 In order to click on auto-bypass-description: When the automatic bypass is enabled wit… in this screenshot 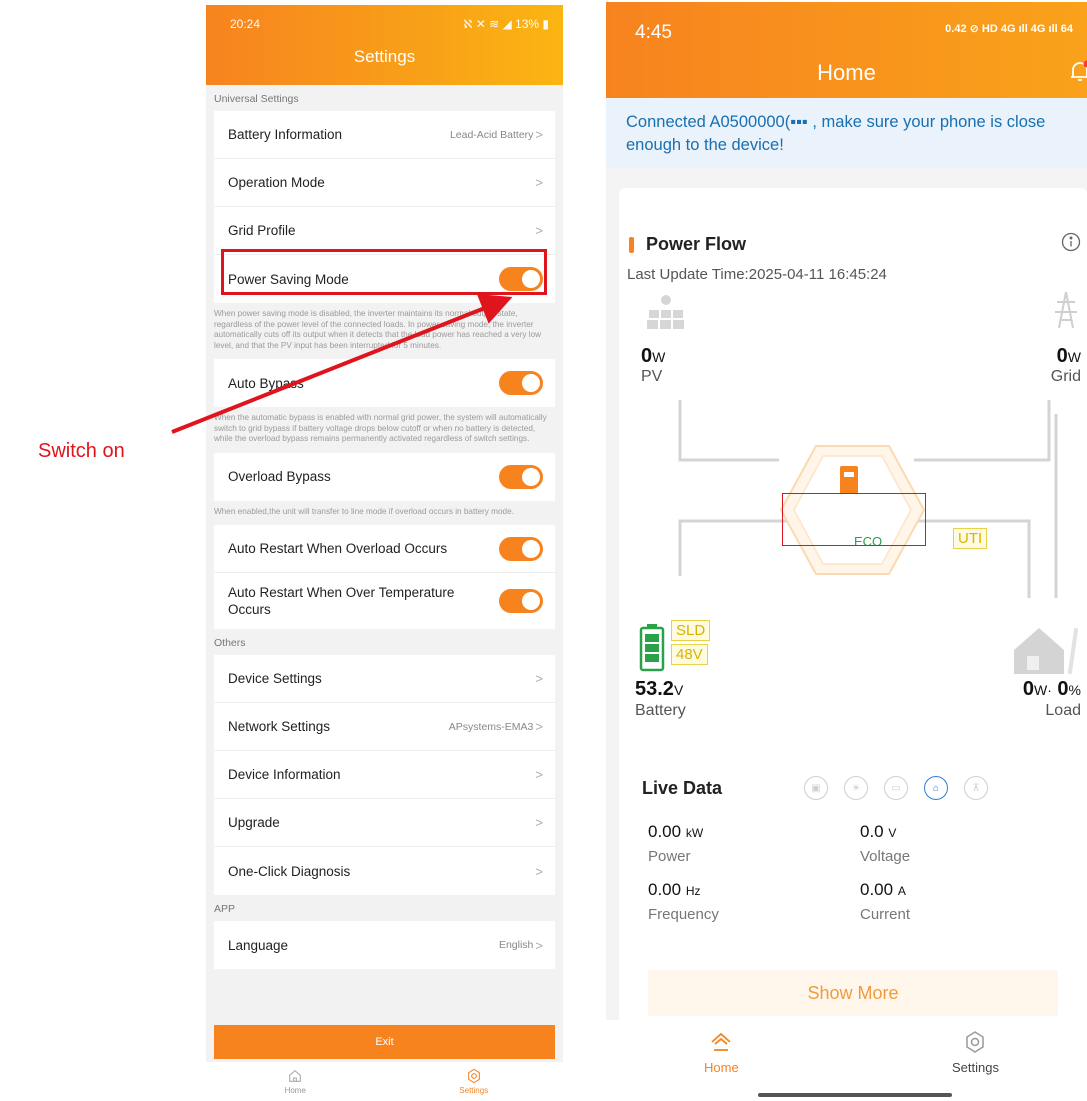, I will do `click(380, 428)`.